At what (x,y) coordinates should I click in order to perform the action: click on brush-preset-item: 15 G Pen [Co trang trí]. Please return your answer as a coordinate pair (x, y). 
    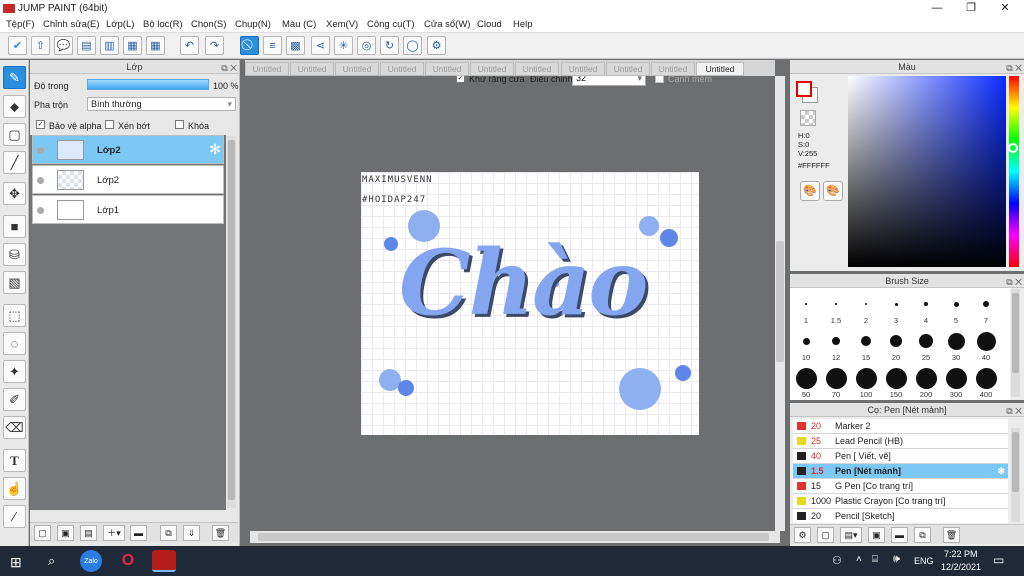
    Looking at the image, I should click on (900, 486).